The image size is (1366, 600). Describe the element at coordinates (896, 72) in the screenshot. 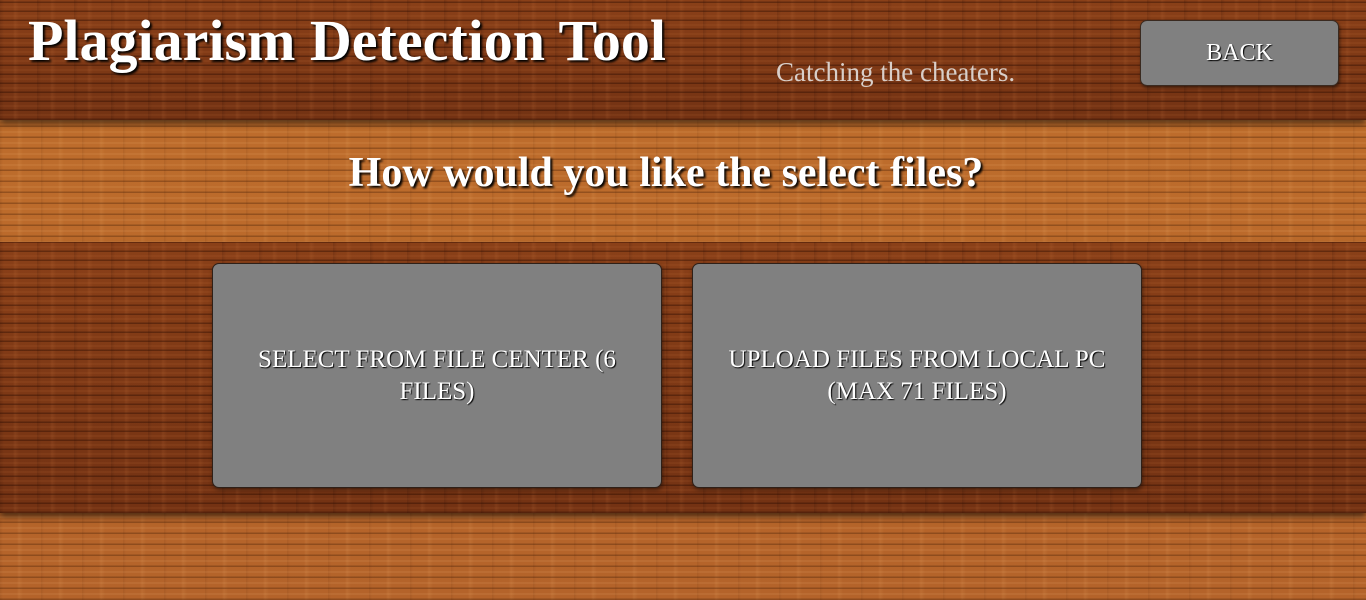

I see `app-subtitle: Catching the cheaters.` at that location.